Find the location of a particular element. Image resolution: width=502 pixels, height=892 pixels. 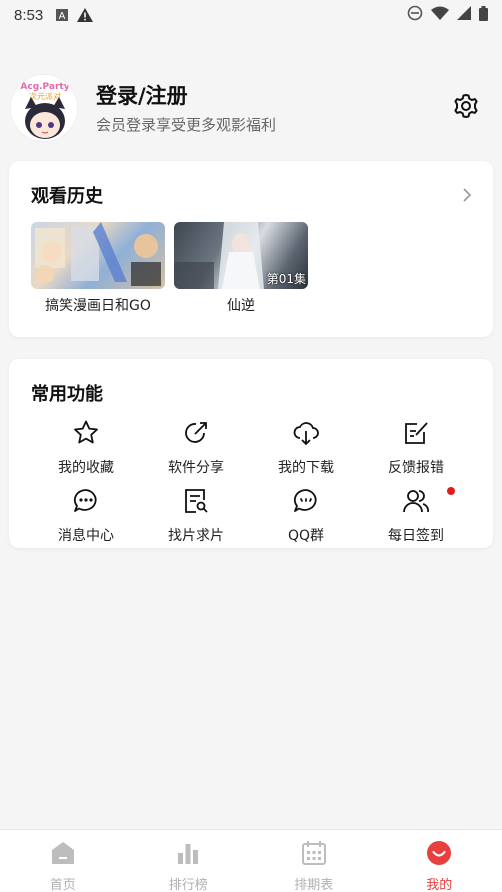

avatar: Acg.Party 次元派对 is located at coordinates (44, 108).